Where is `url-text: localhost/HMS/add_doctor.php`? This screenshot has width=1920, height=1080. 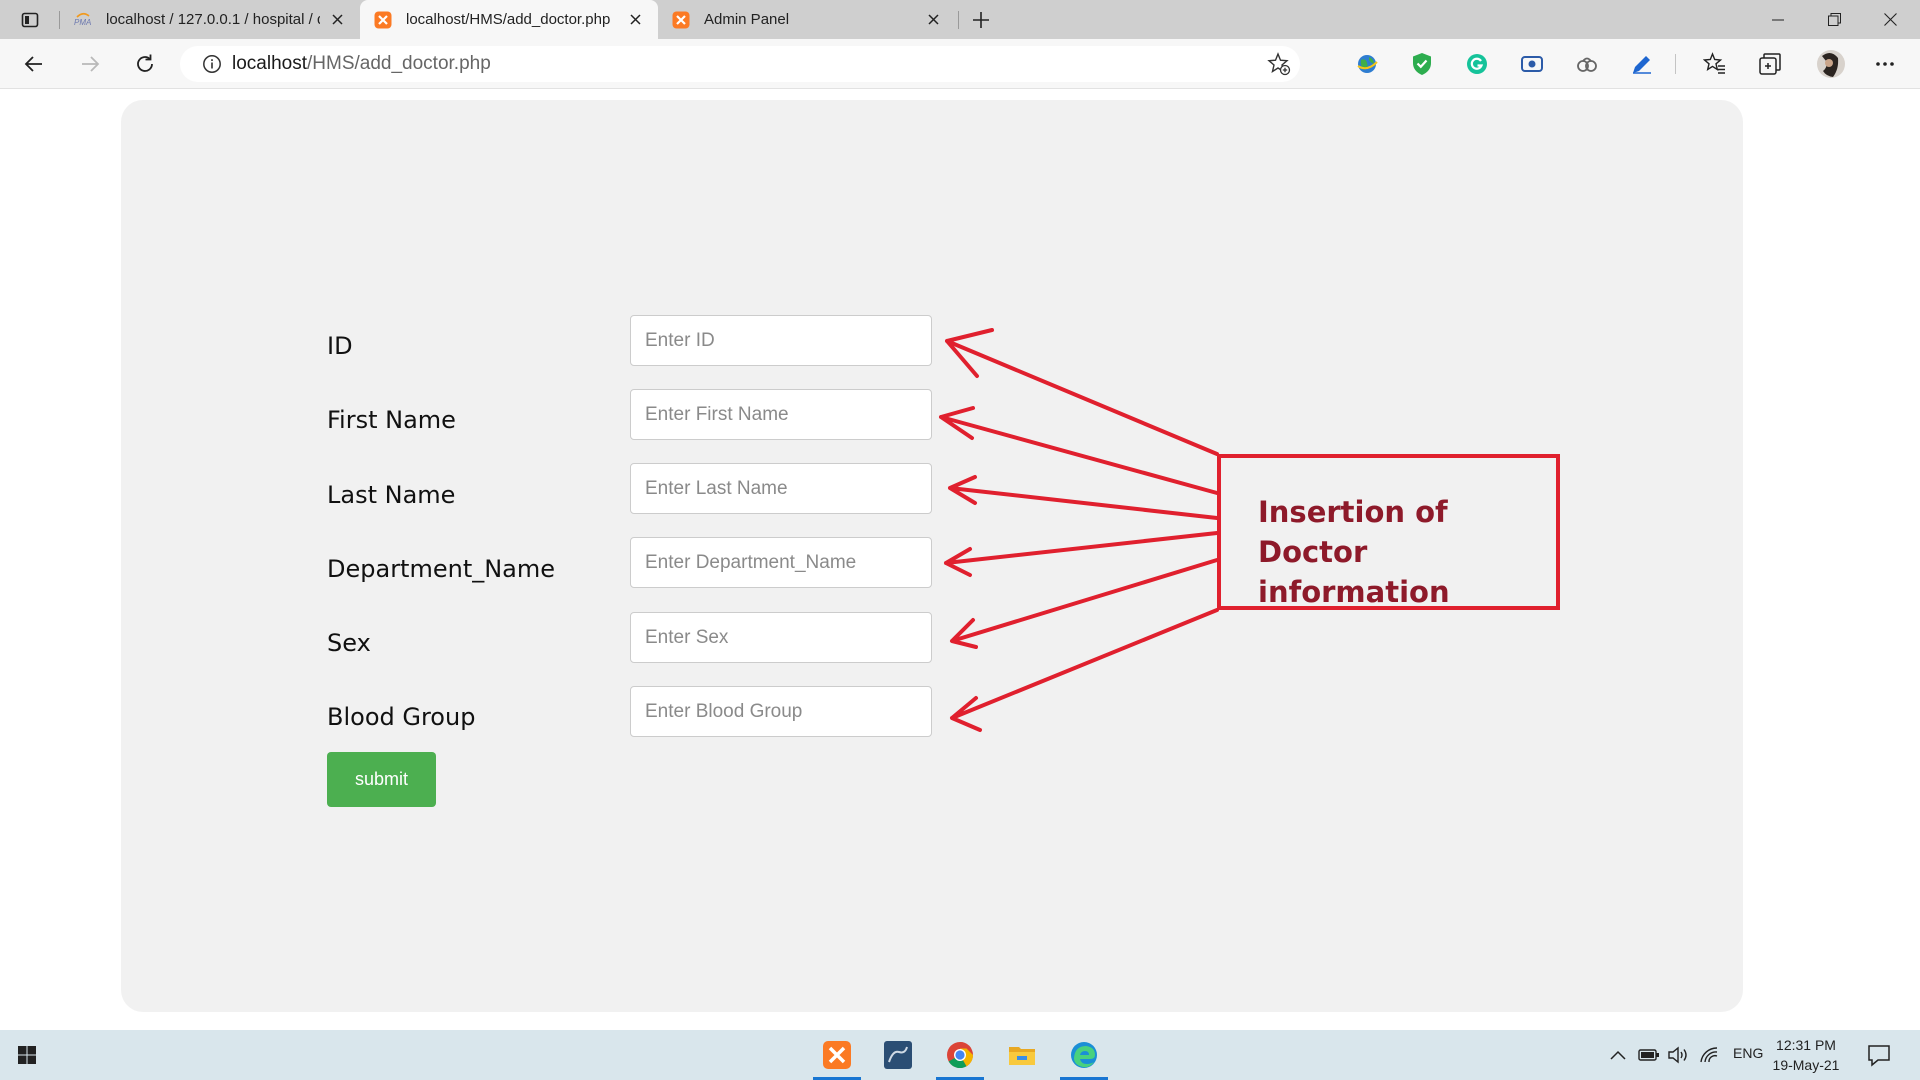 url-text: localhost/HMS/add_doctor.php is located at coordinates (361, 64).